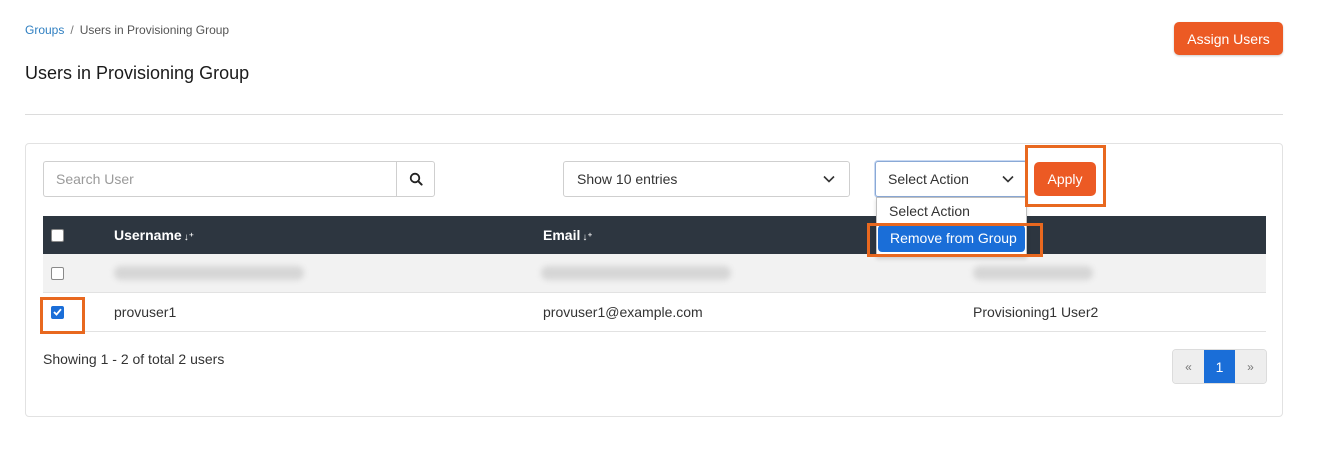 Image resolution: width=1344 pixels, height=460 pixels. What do you see at coordinates (654, 235) in the screenshot?
I see `table-header: Username ↓⁺ Email ↓⁺` at bounding box center [654, 235].